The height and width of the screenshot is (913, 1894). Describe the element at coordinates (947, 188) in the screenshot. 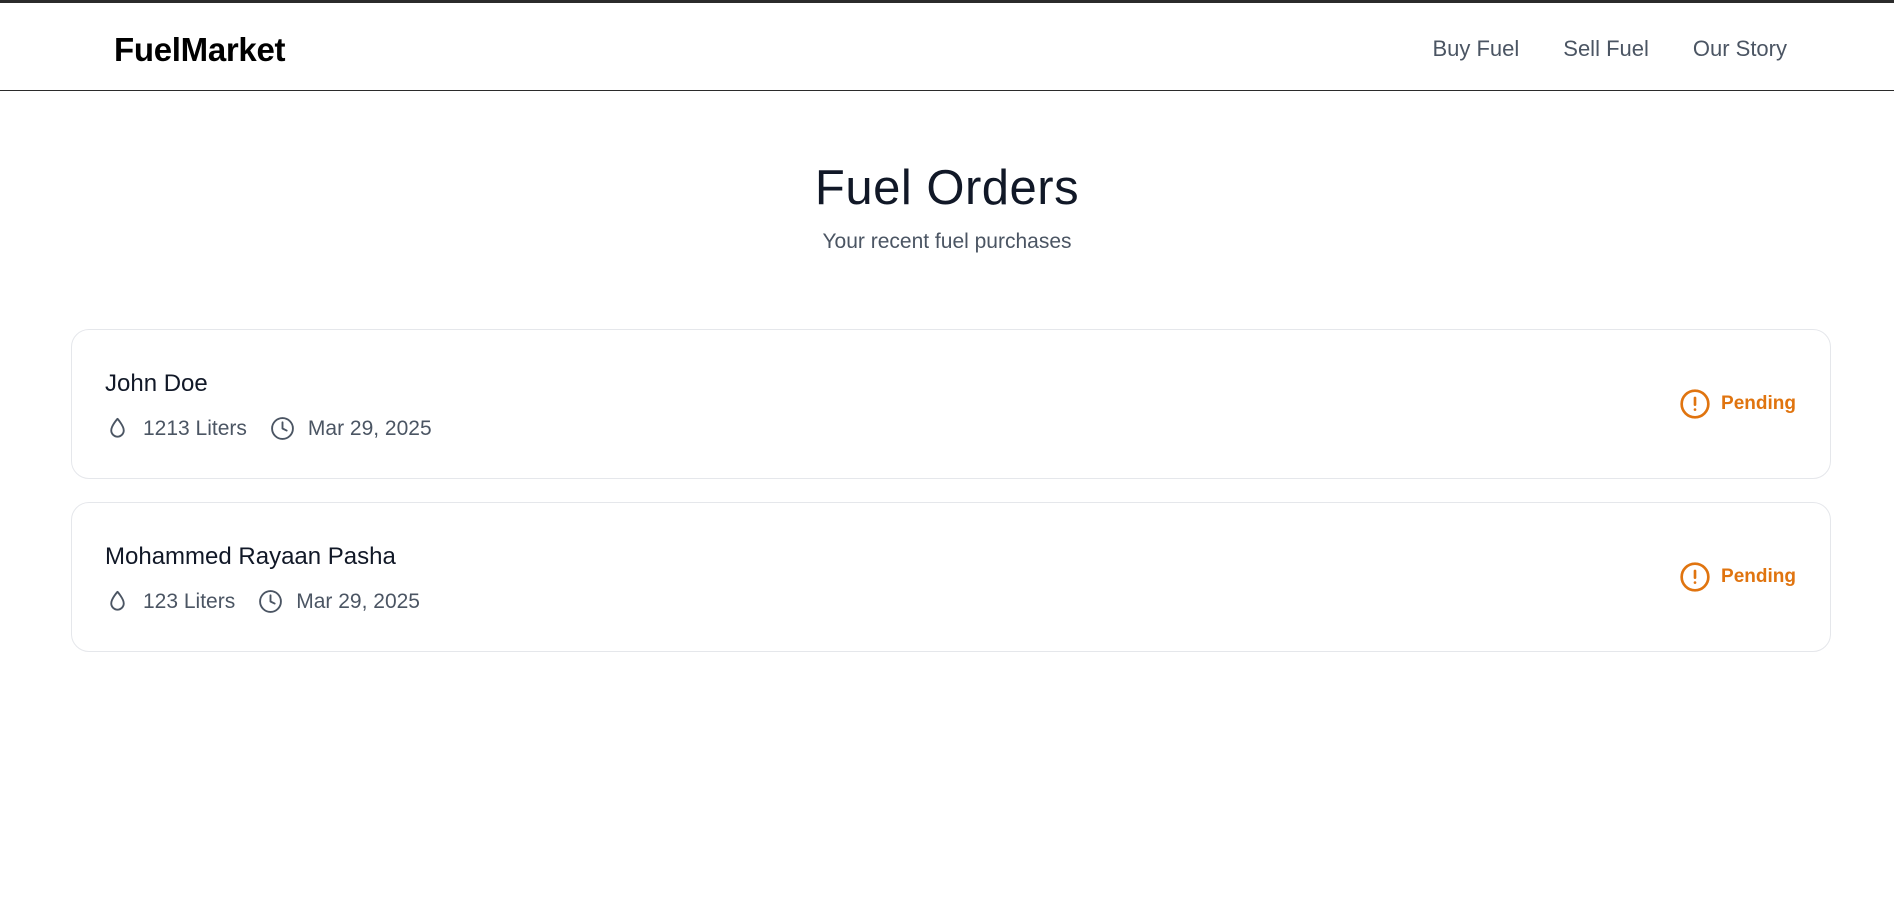

I see `page-title: Fuel Orders` at that location.